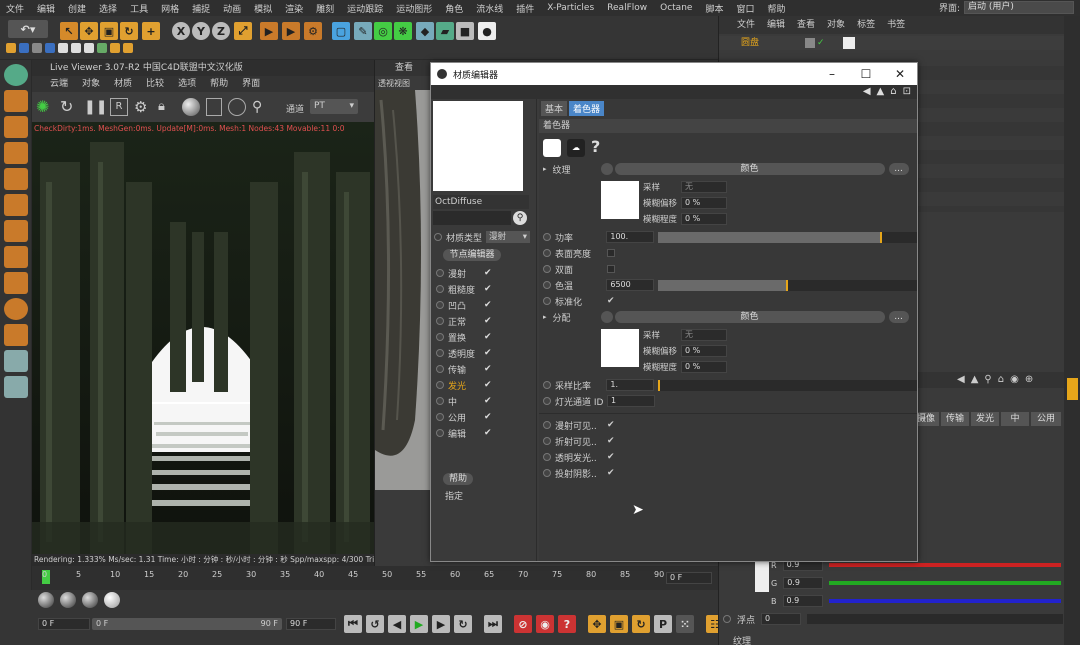 The image size is (1080, 645). What do you see at coordinates (45, 107) in the screenshot?
I see `octane-icon: ✺` at bounding box center [45, 107].